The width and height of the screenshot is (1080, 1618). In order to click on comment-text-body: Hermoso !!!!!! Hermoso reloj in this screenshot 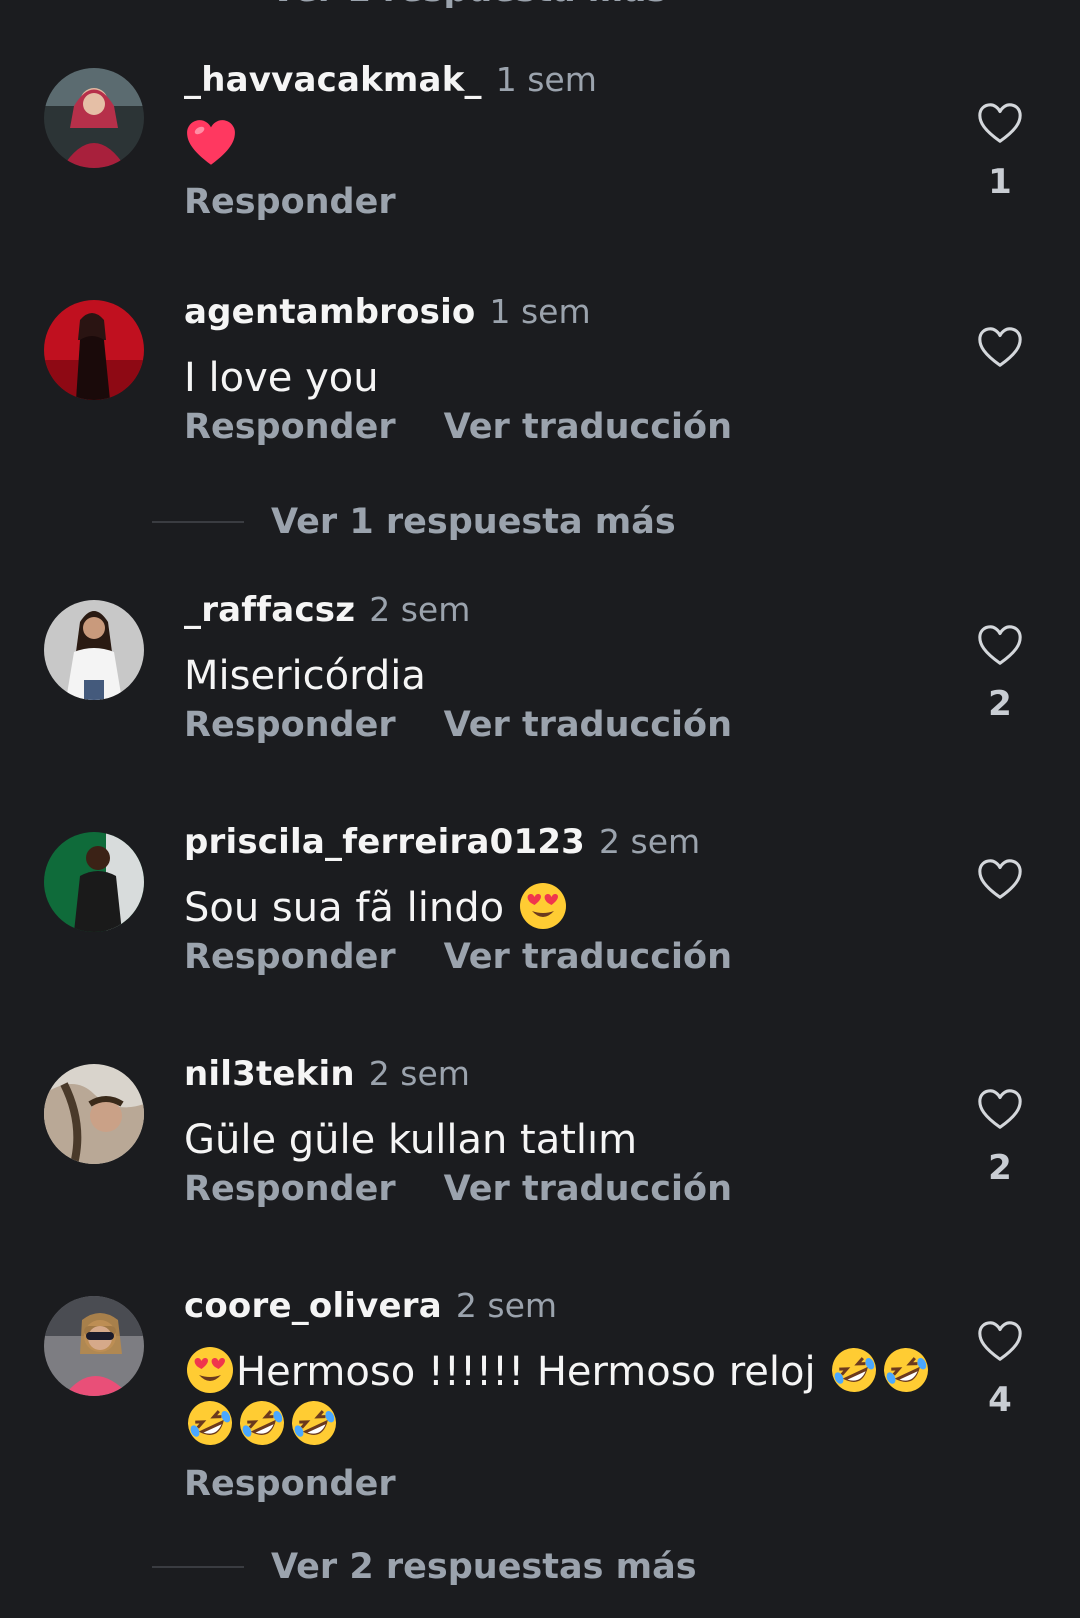, I will do `click(526, 1372)`.